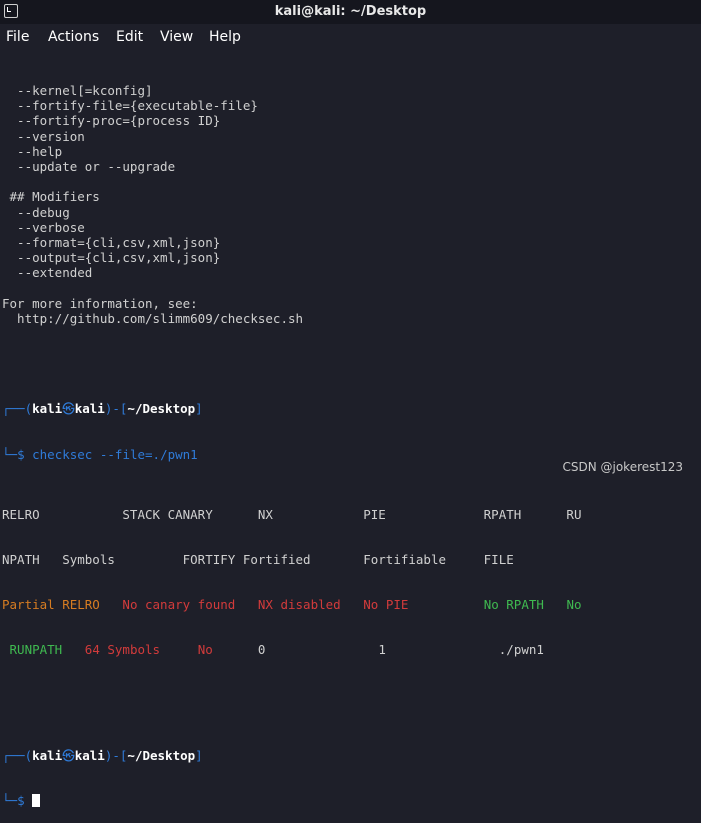 The width and height of the screenshot is (701, 823). Describe the element at coordinates (77, 90) in the screenshot. I see `help-line: --kernel[=kconfig]` at that location.